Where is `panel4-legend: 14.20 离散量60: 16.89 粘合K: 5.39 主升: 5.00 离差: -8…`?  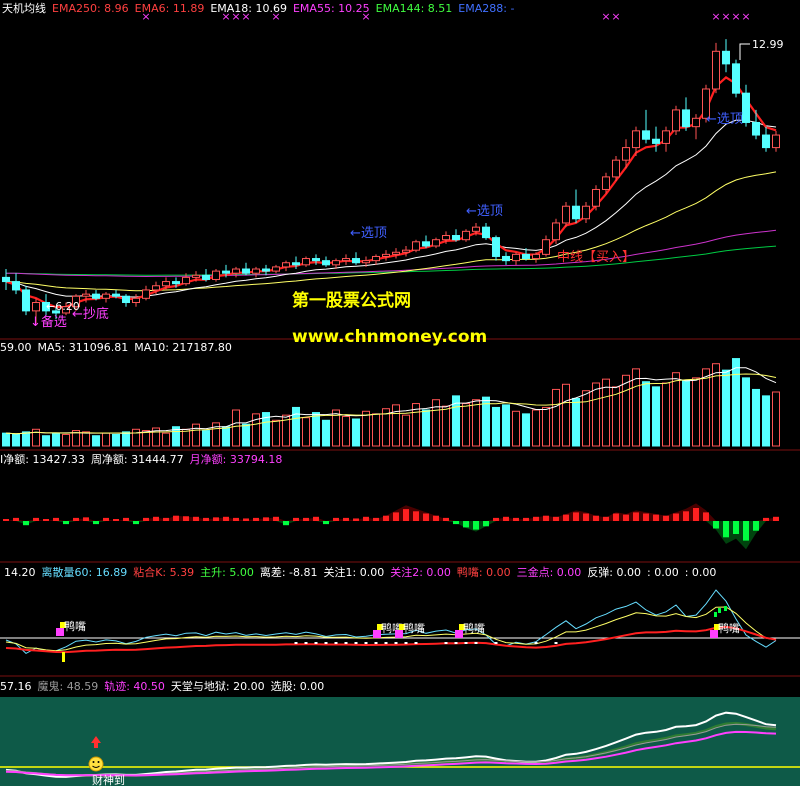 panel4-legend: 14.20 离散量60: 16.89 粘合K: 5.39 主升: 5.00 离差: -8… is located at coordinates (360, 572).